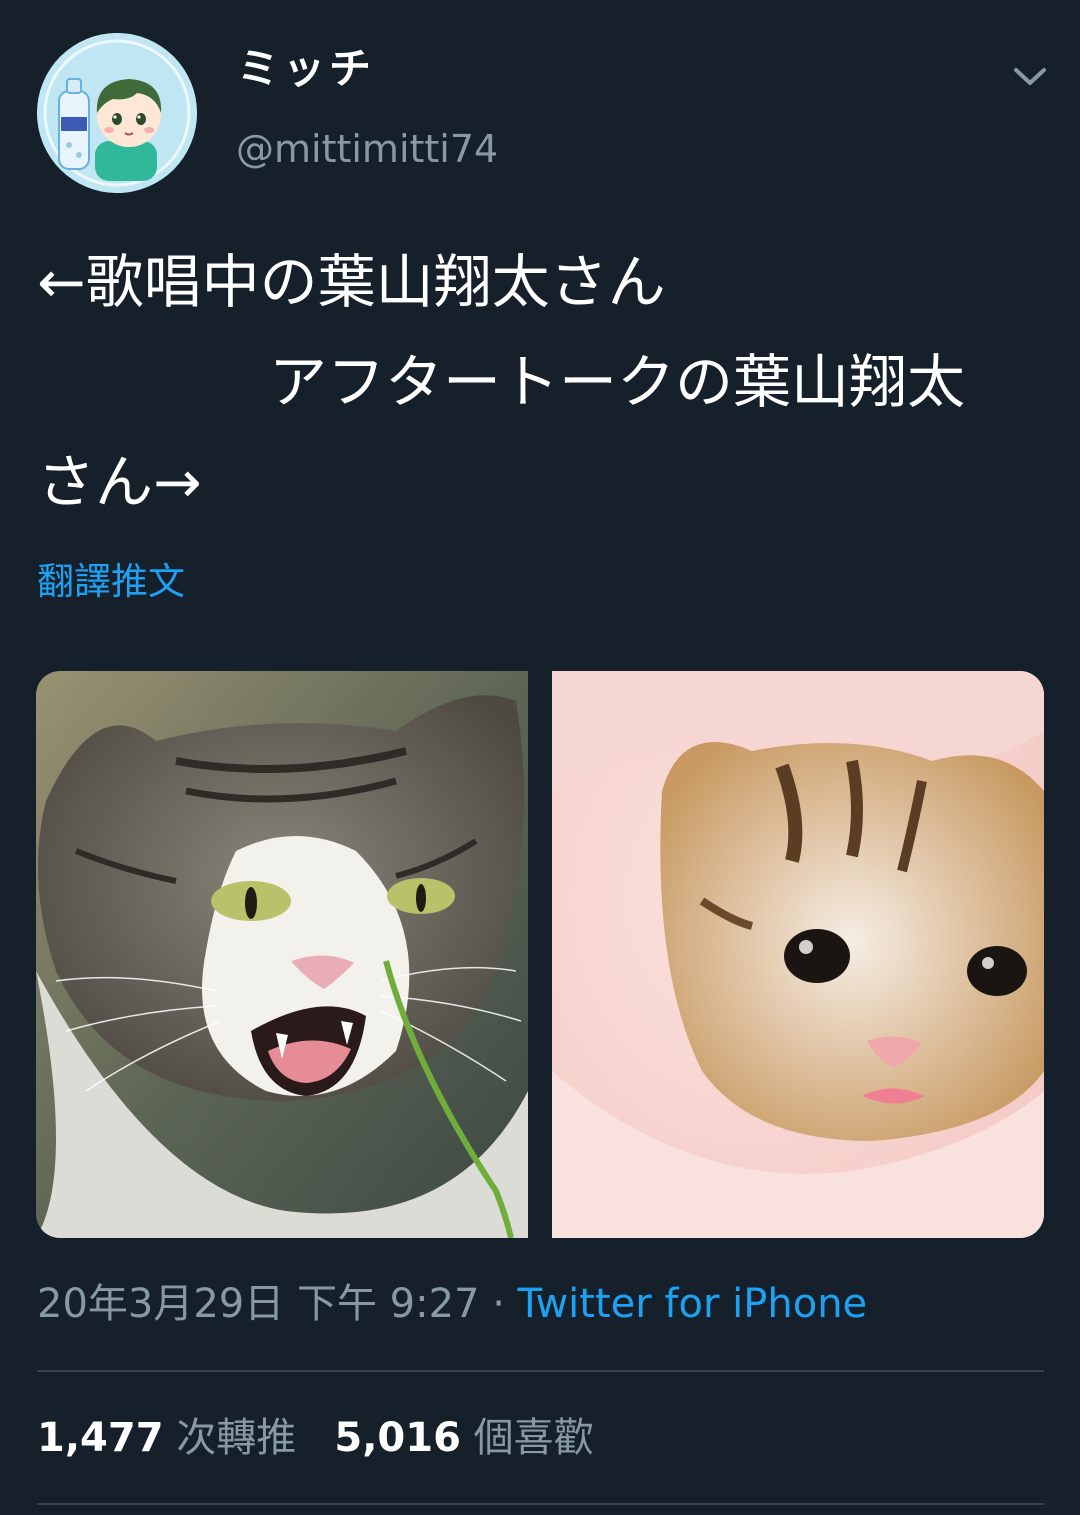  I want to click on retweets-label: 次轉推, so click(236, 1438).